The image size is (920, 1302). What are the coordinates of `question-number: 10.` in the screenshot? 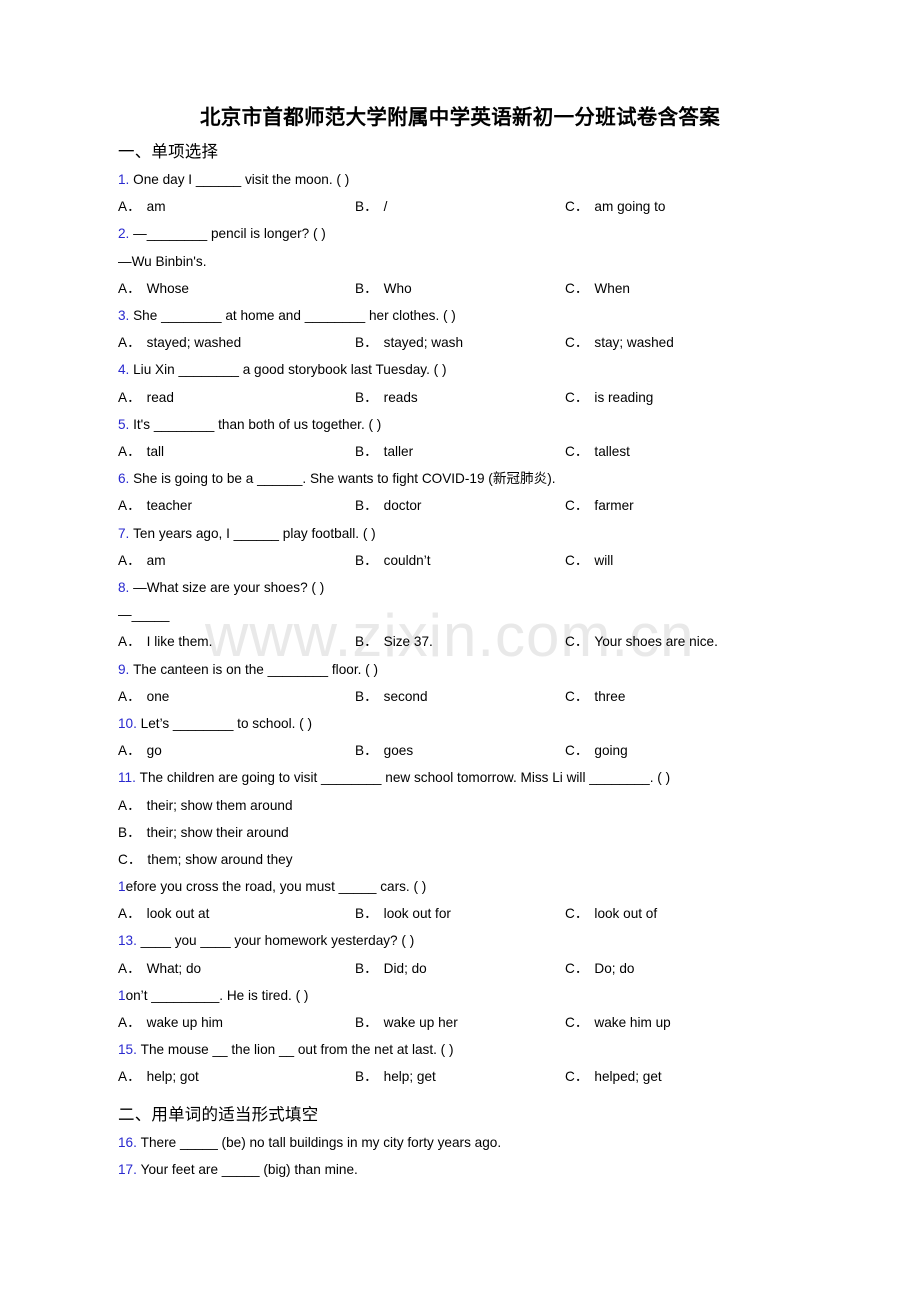 It's located at (127, 723).